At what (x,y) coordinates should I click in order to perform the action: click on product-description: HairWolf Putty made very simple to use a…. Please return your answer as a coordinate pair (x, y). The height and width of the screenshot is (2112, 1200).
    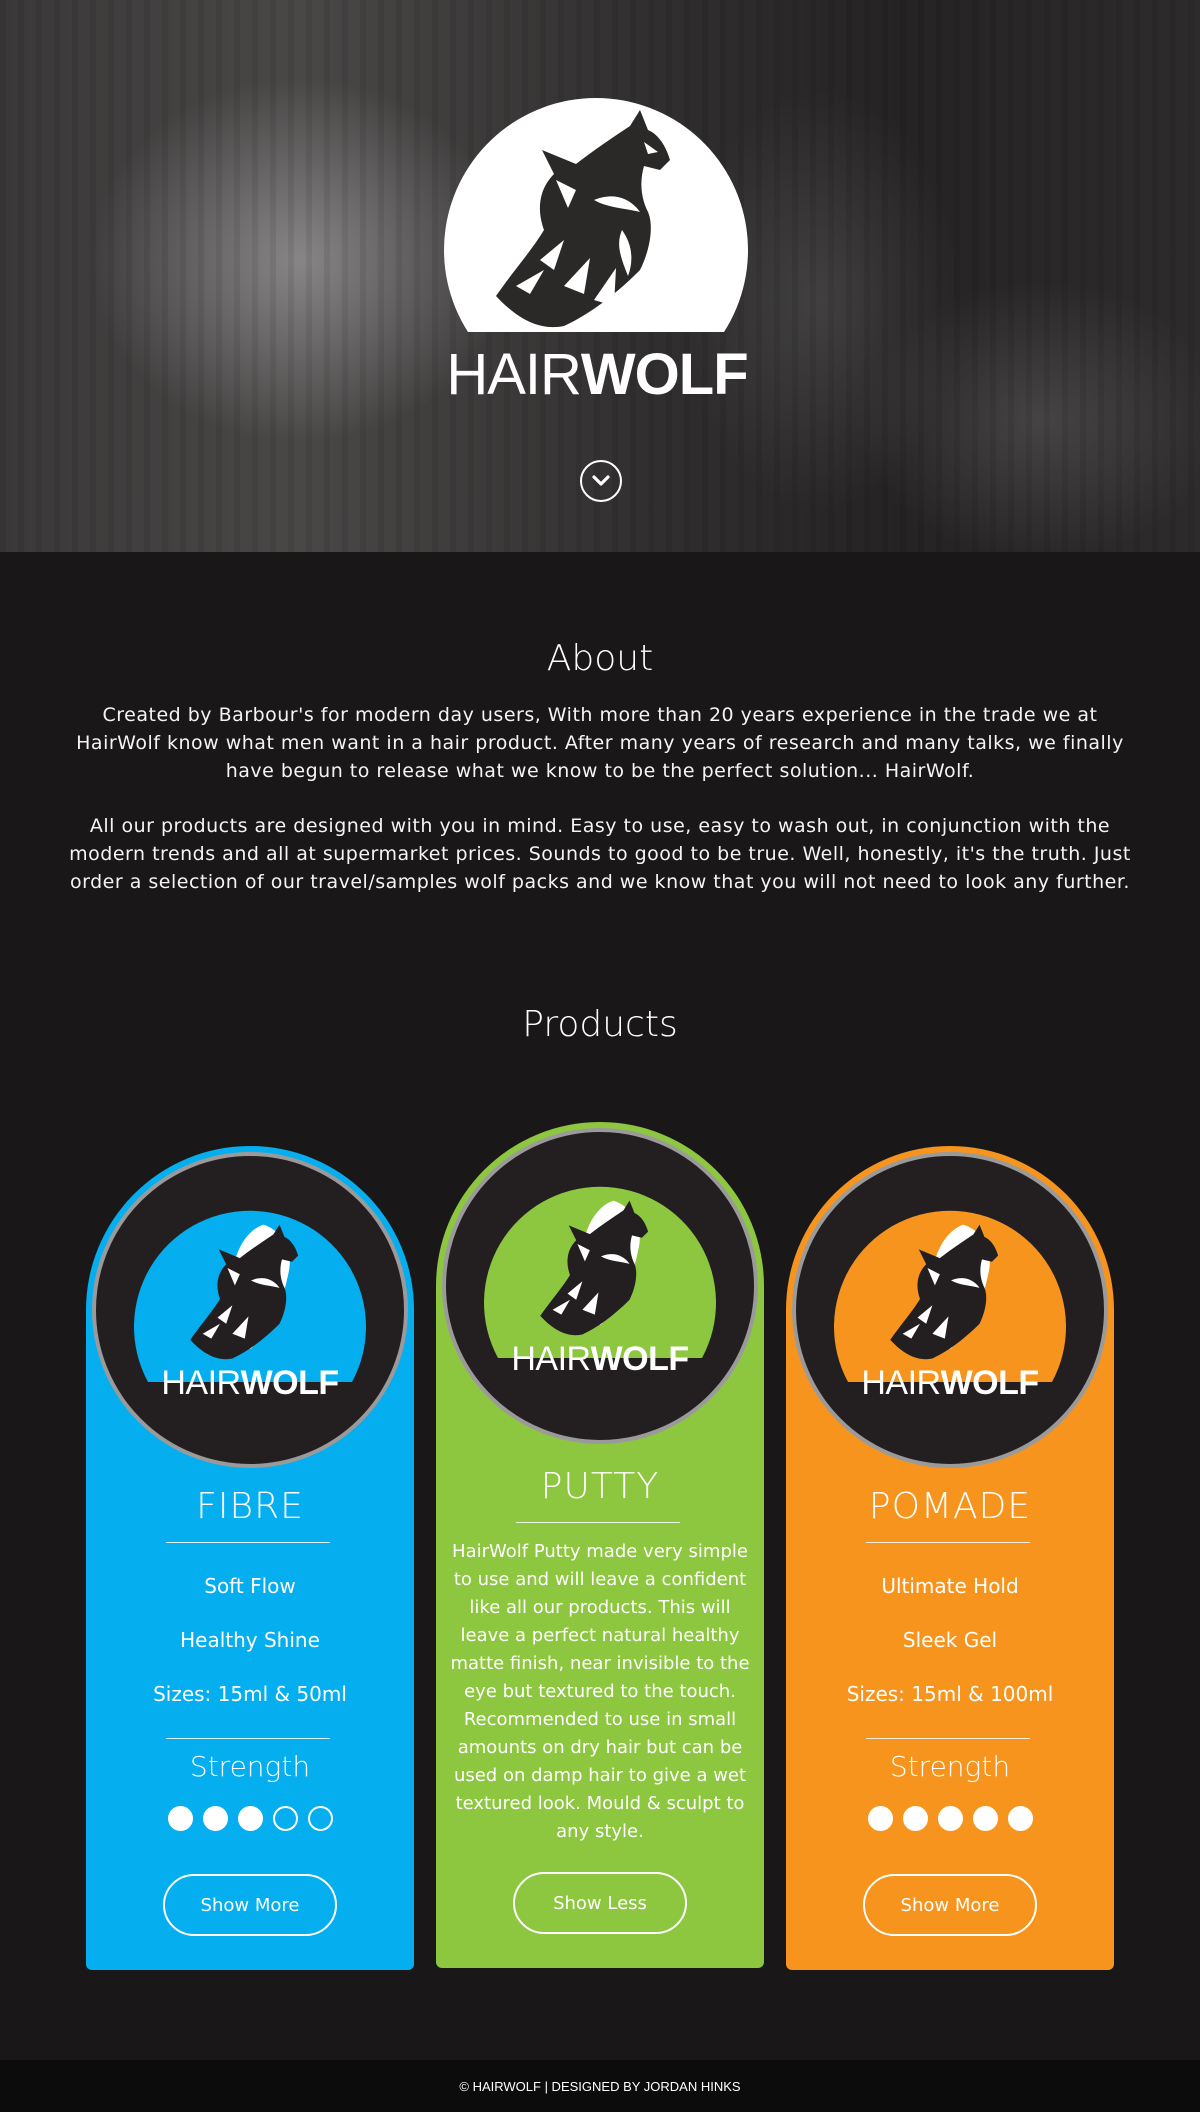
    Looking at the image, I should click on (600, 1691).